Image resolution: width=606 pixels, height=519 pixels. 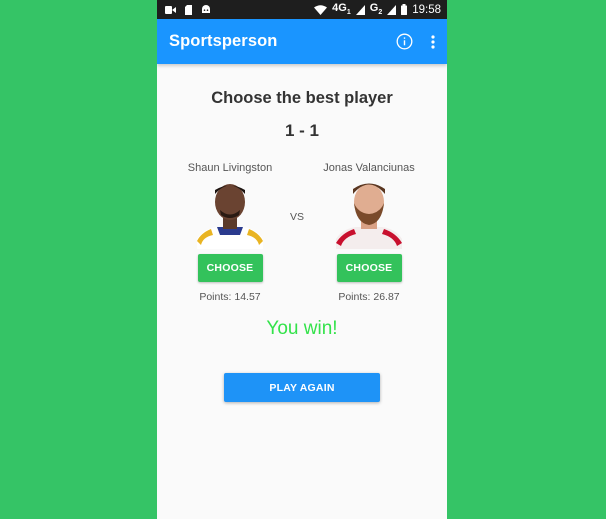 What do you see at coordinates (348, 13) in the screenshot?
I see `network-sub: 1` at bounding box center [348, 13].